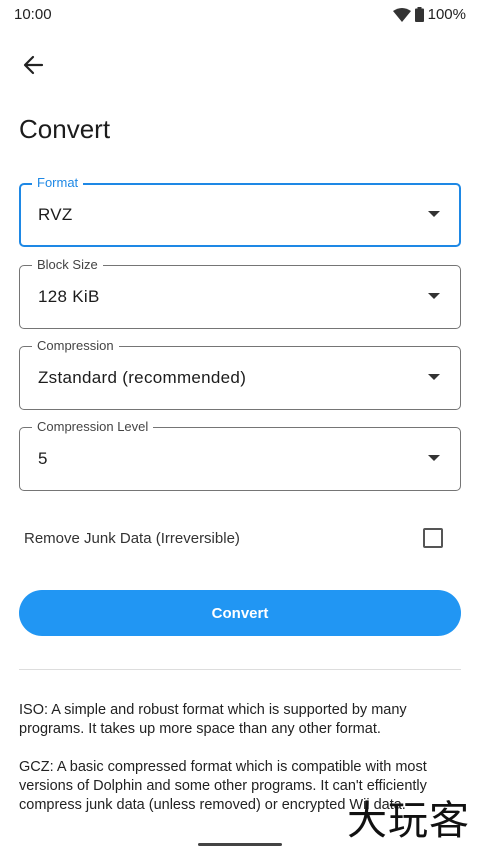  I want to click on convert-button: Convert, so click(240, 613).